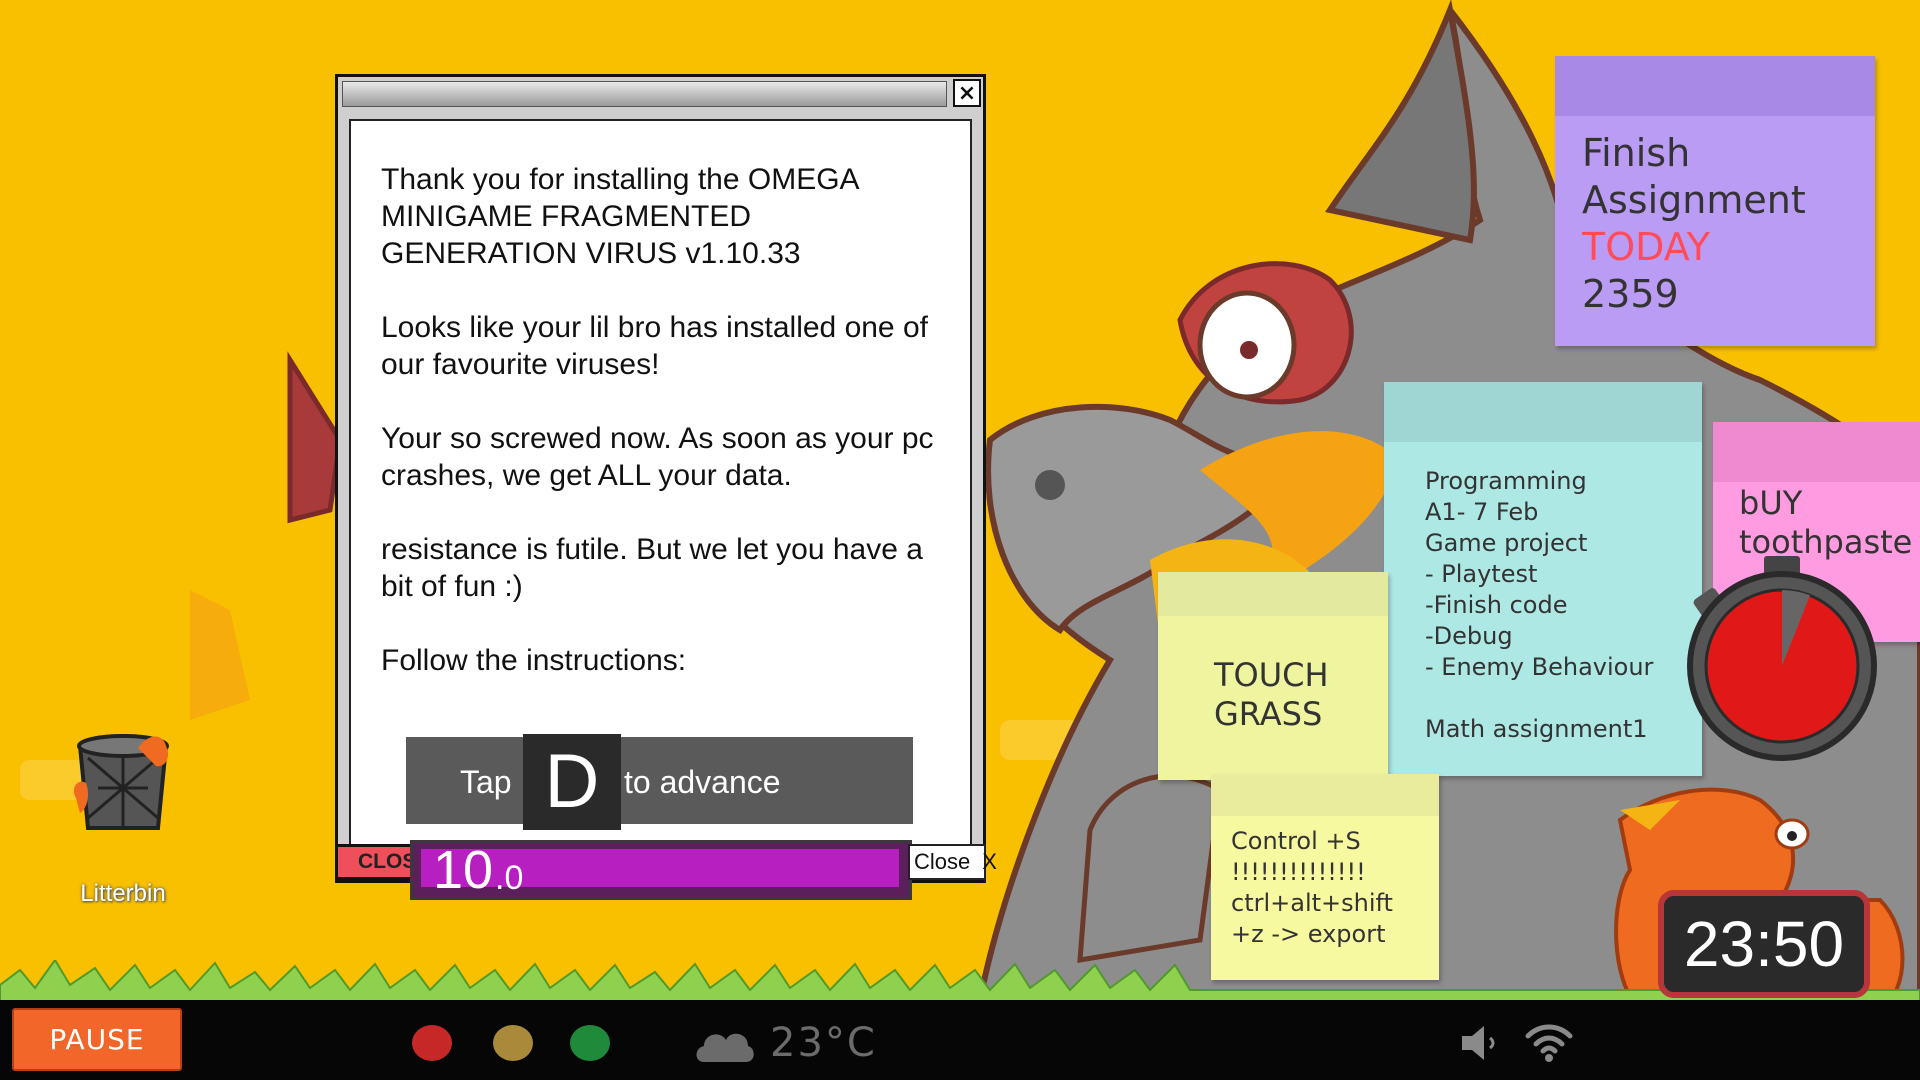  I want to click on to-advance-label: to advance, so click(702, 782).